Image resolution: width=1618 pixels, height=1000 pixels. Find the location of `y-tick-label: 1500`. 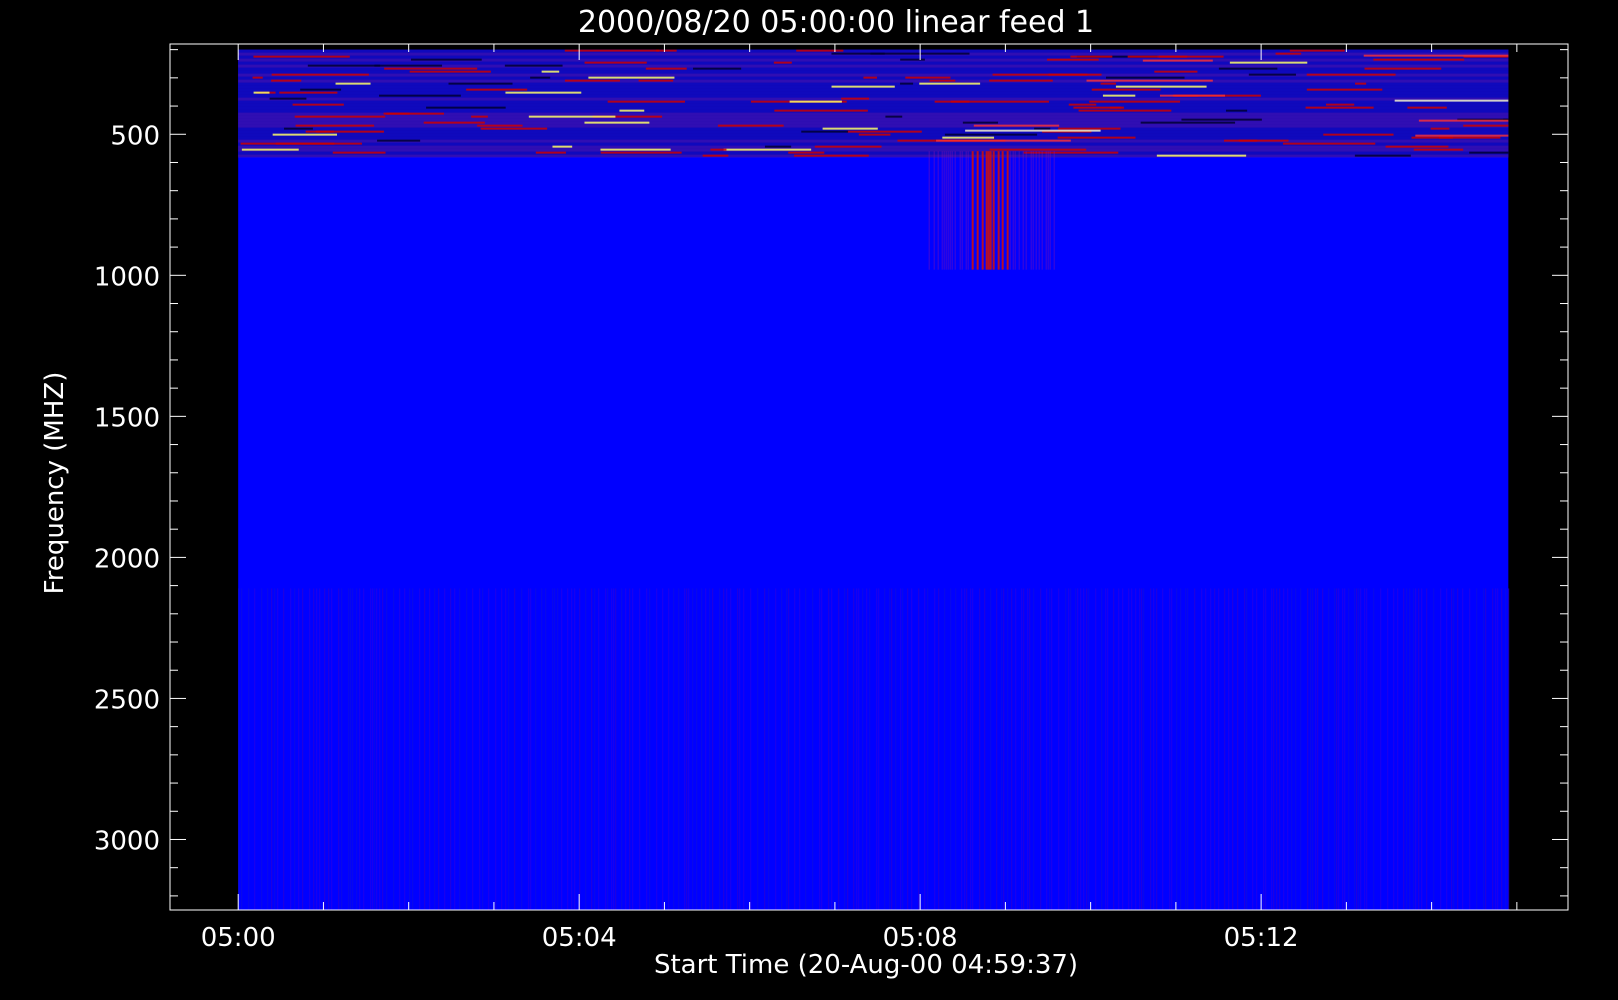

y-tick-label: 1500 is located at coordinates (127, 418).